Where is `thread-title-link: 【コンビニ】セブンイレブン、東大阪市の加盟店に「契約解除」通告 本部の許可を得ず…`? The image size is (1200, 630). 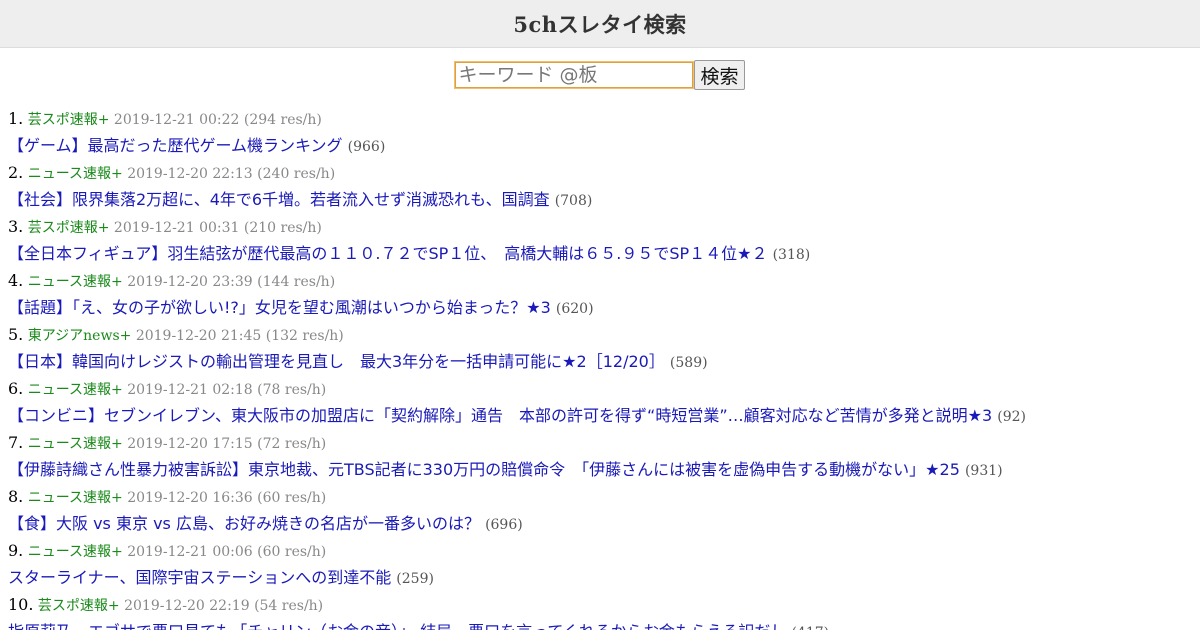 thread-title-link: 【コンビニ】セブンイレブン、東大阪市の加盟店に「契約解除」通告 本部の許可を得ず… is located at coordinates (500, 415).